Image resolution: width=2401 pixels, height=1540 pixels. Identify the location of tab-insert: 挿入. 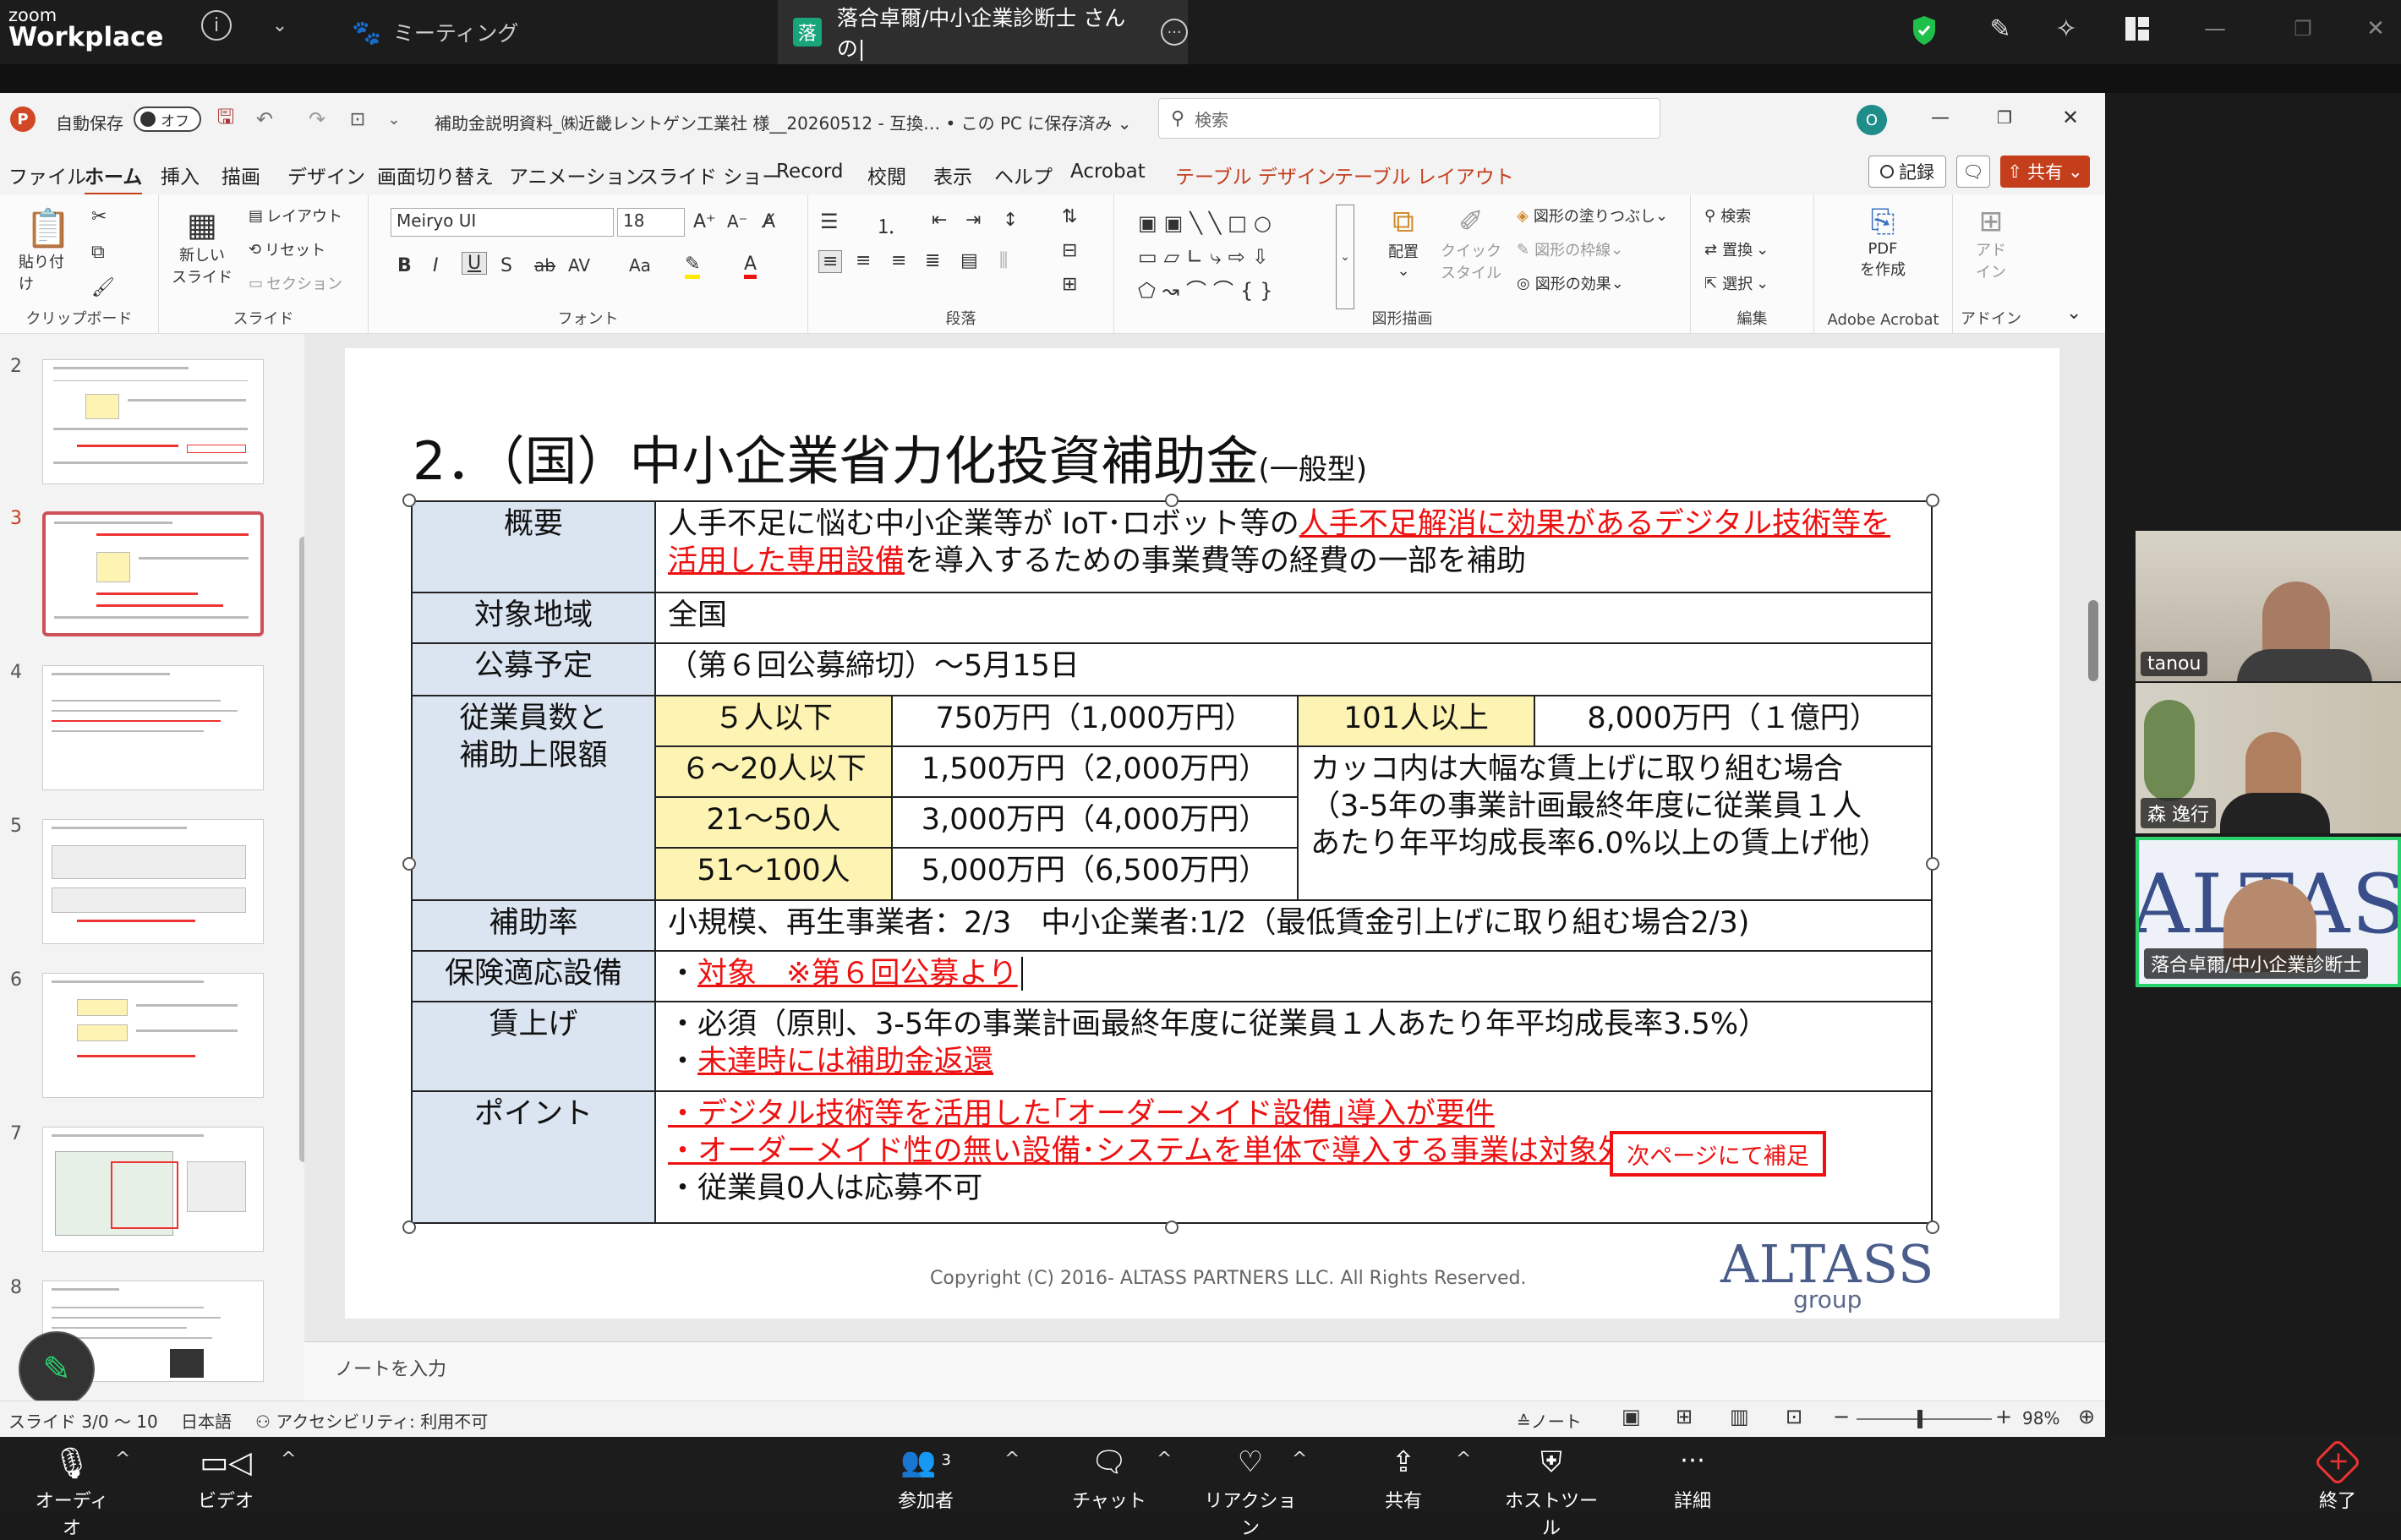
(180, 175).